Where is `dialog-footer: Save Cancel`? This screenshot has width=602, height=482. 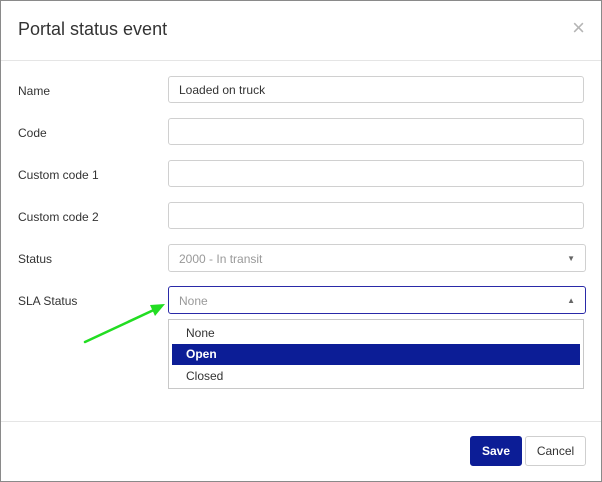
dialog-footer: Save Cancel is located at coordinates (301, 451).